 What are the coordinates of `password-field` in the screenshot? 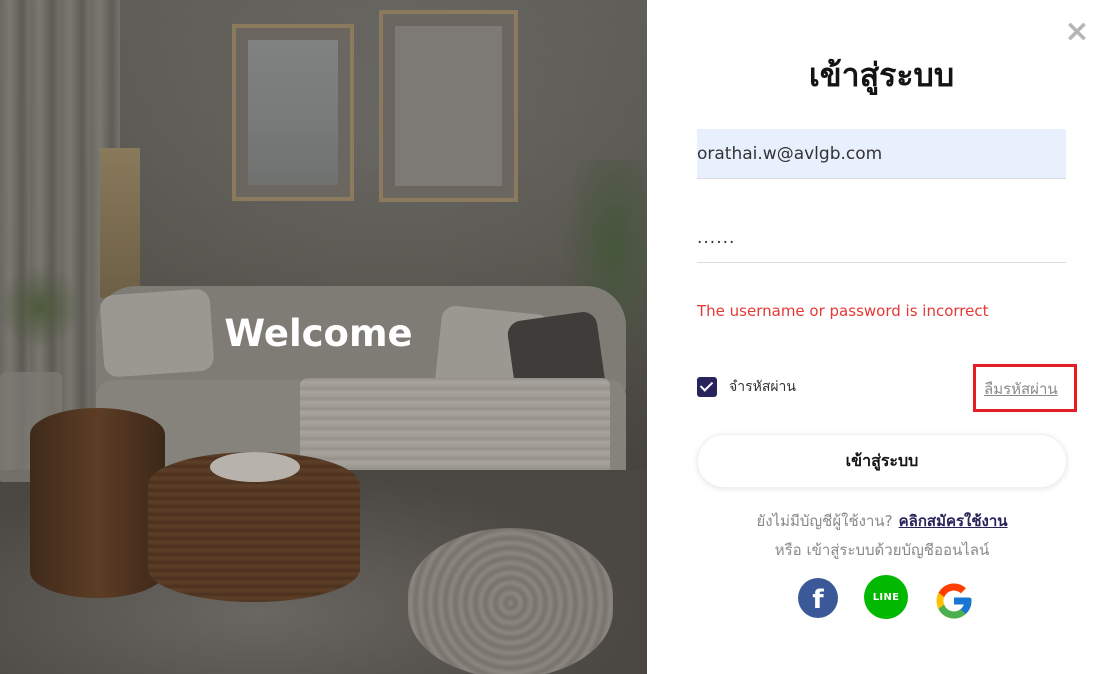 It's located at (881, 238).